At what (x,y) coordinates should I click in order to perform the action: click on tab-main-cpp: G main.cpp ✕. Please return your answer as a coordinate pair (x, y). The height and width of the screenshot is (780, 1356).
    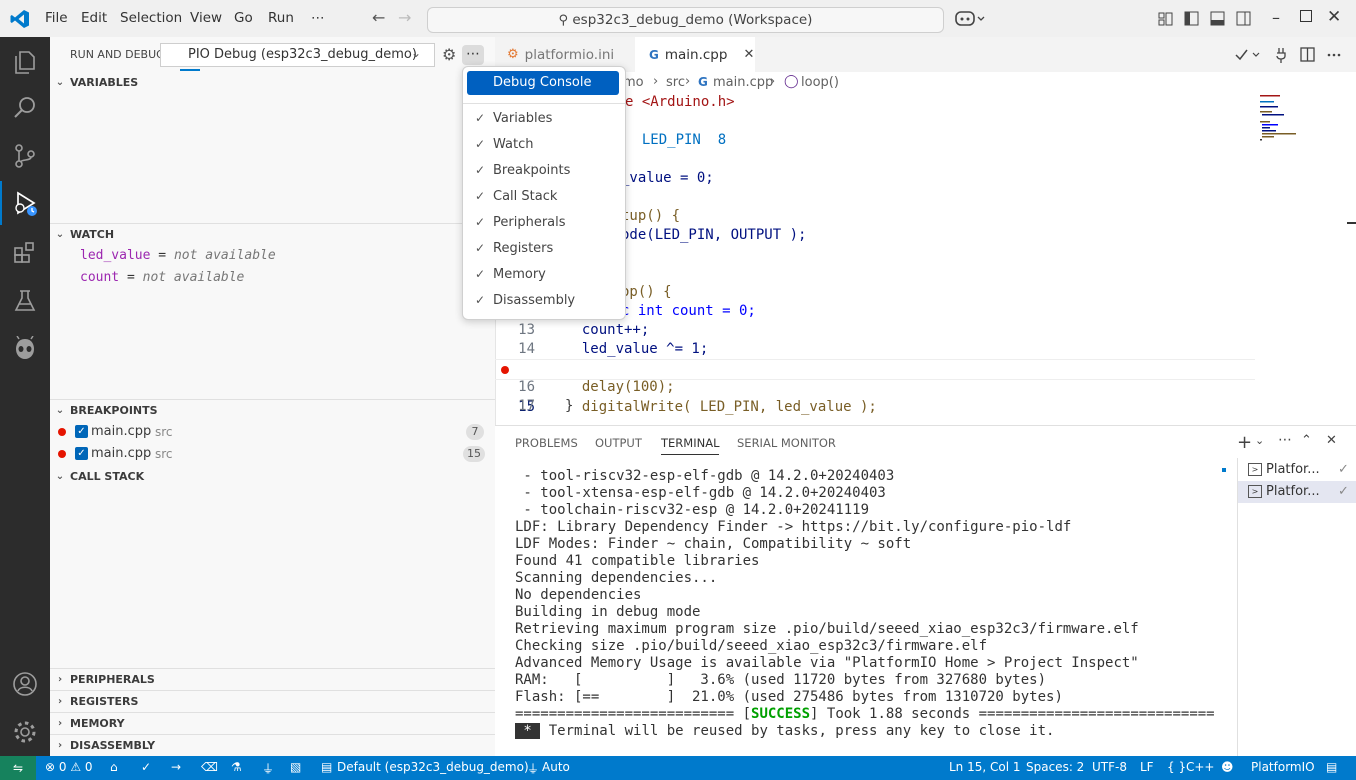
    Looking at the image, I should click on (695, 54).